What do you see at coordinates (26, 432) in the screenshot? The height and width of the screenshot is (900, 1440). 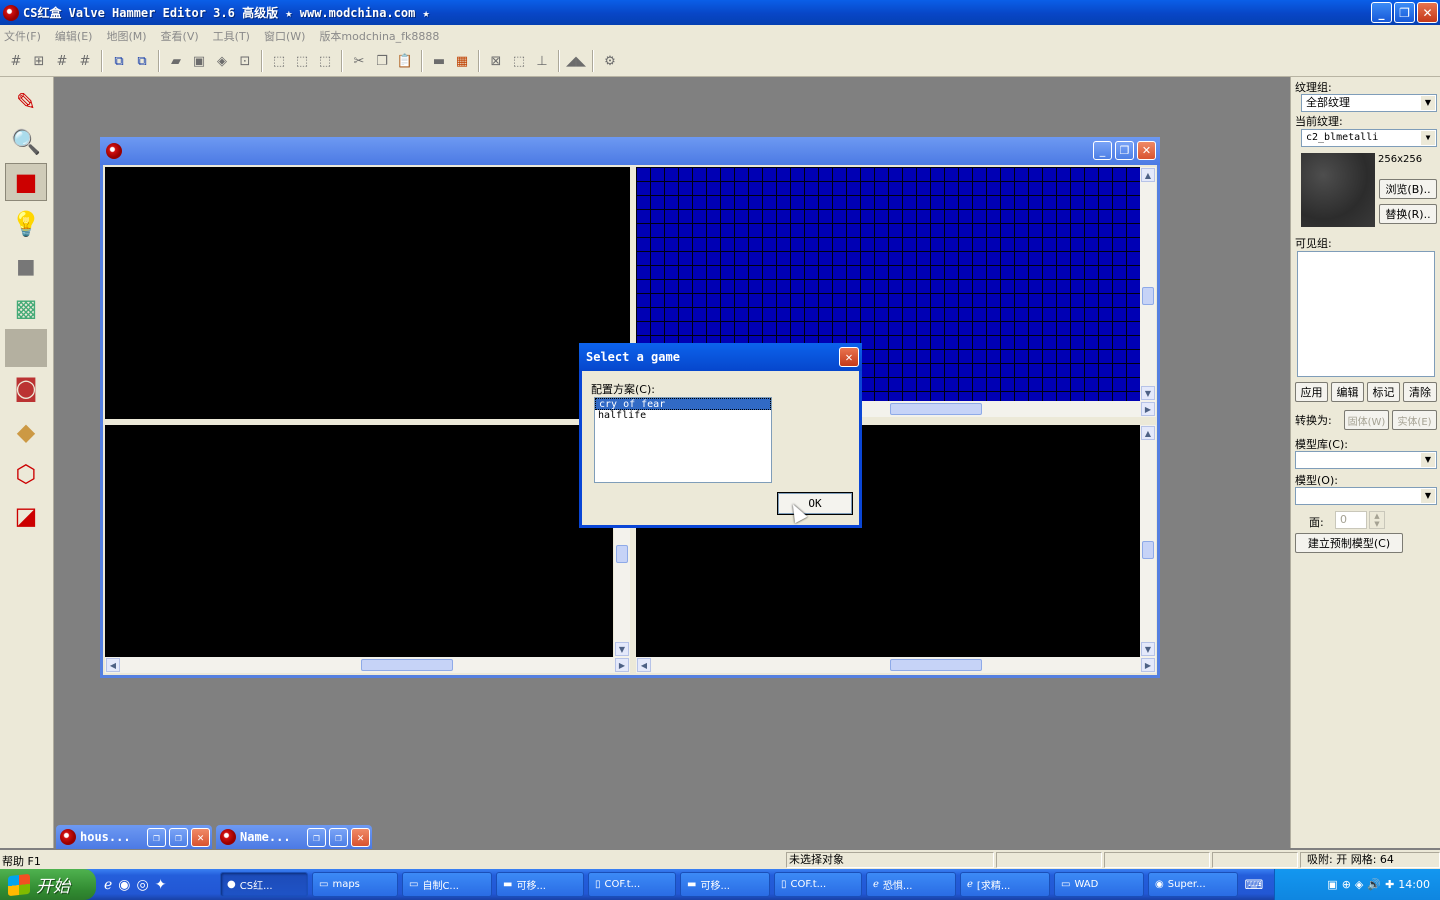 I see `clip-tool-icon: ◆` at bounding box center [26, 432].